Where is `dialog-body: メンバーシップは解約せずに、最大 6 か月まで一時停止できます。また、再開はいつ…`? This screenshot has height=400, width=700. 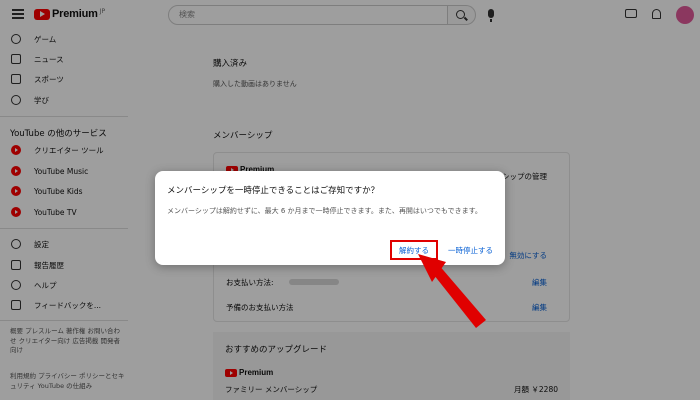
dialog-body: メンバーシップは解約せずに、最大 6 か月まで一時停止できます。また、再開はいつ… is located at coordinates (324, 211).